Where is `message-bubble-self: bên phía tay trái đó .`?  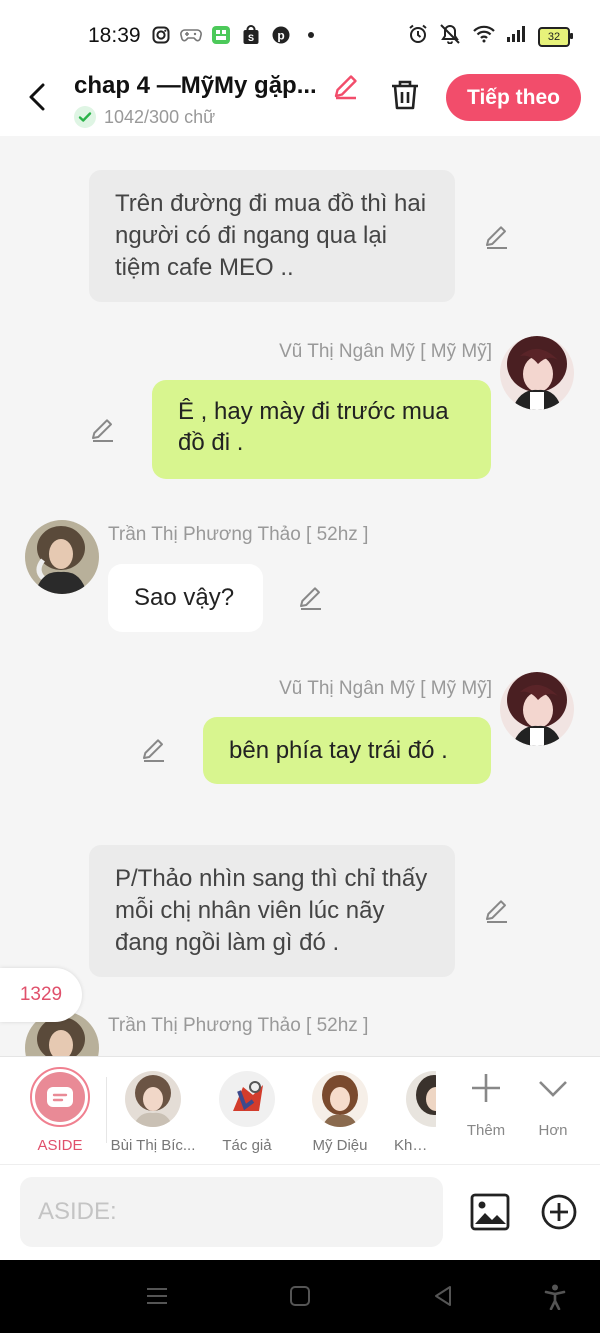
message-bubble-self: bên phía tay trái đó . is located at coordinates (347, 750).